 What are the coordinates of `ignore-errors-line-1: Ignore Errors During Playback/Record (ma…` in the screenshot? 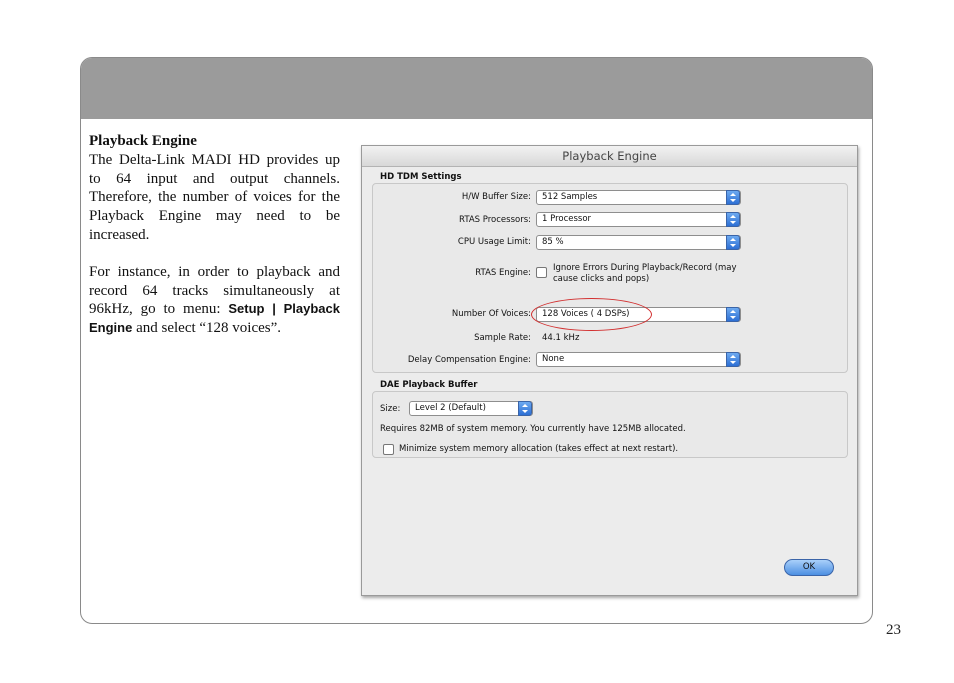 It's located at (645, 268).